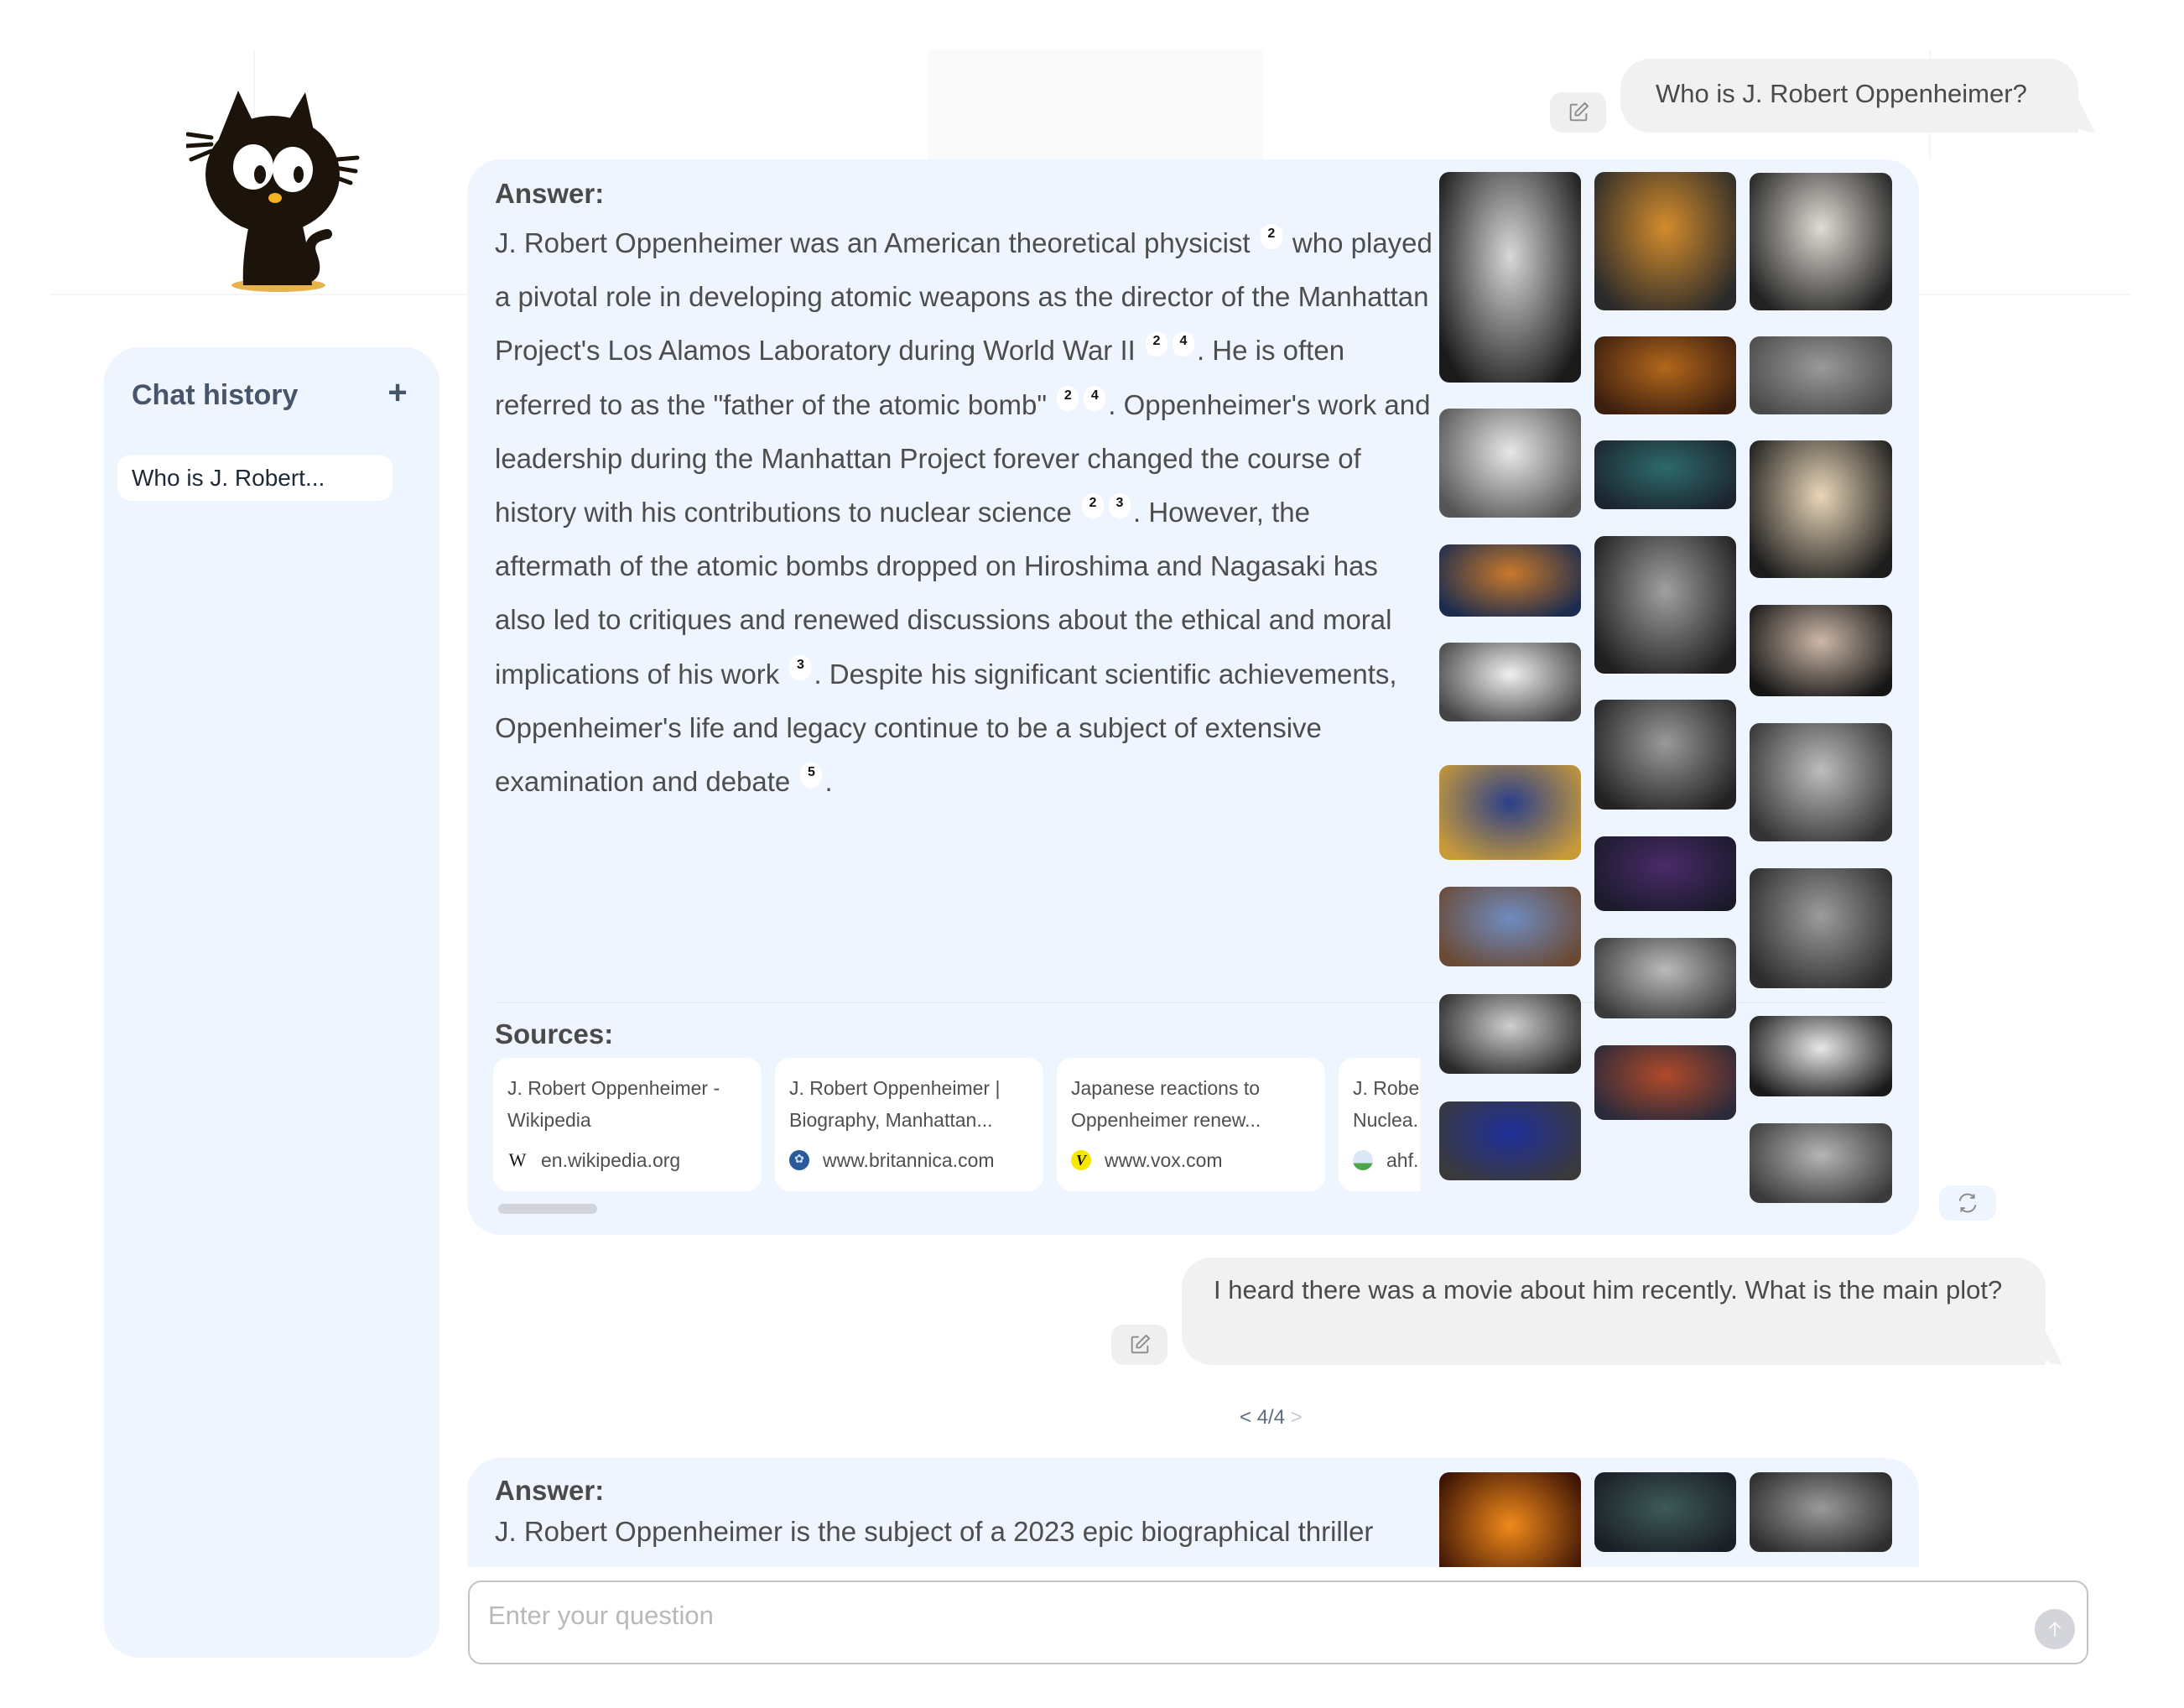 Image resolution: width=2184 pixels, height=1708 pixels. I want to click on refresh-icon, so click(1968, 1203).